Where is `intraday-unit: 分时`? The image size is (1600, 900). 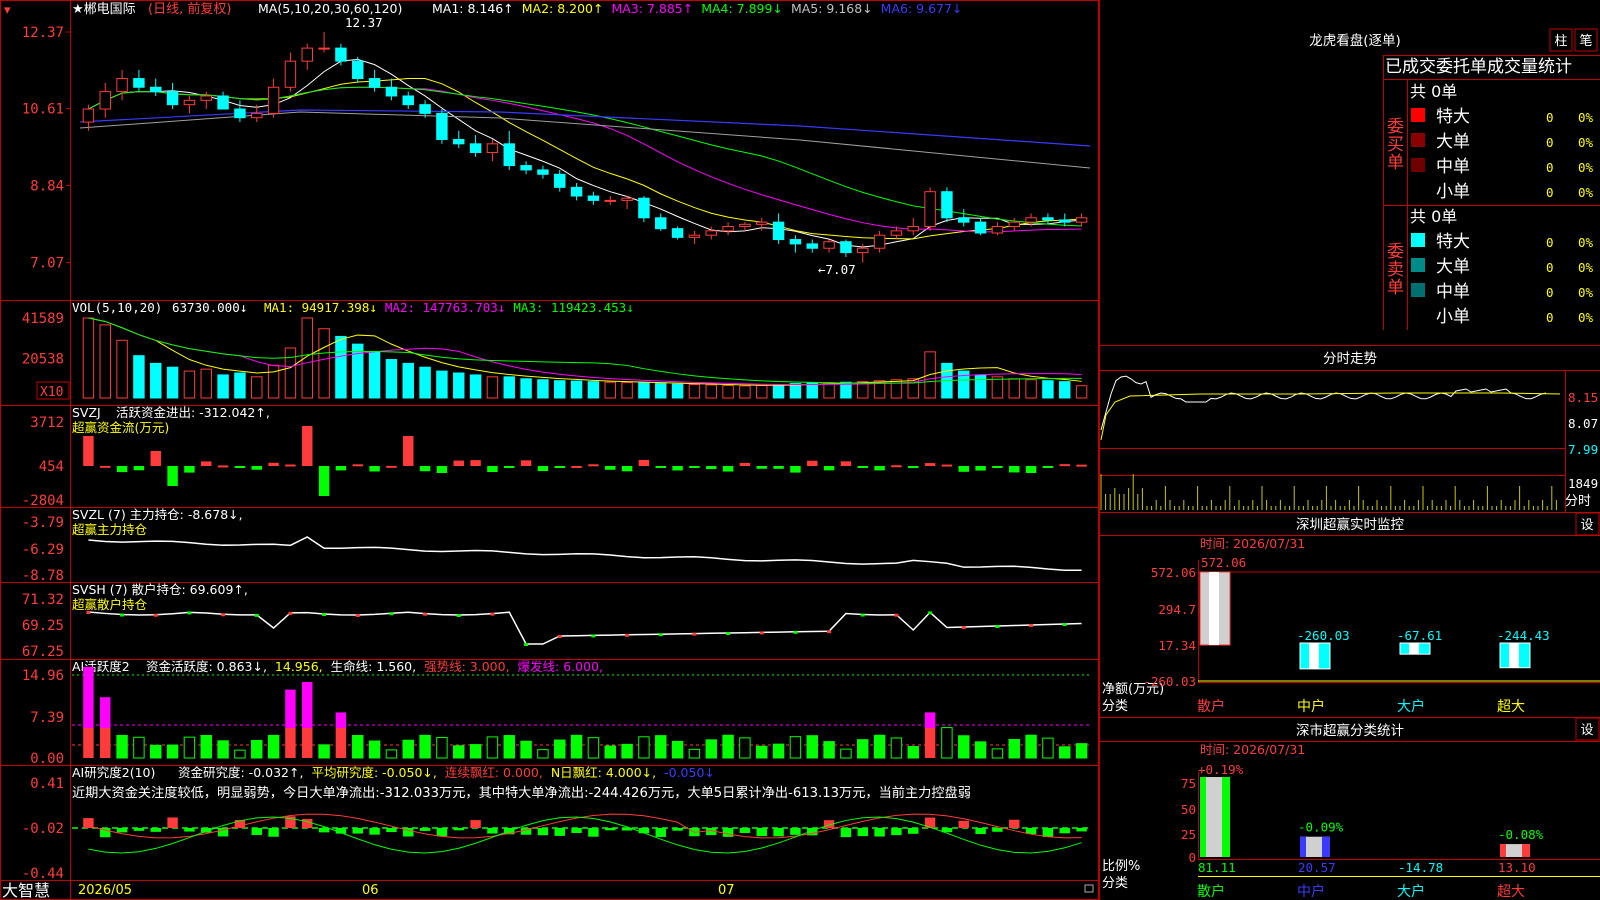
intraday-unit: 分时 is located at coordinates (1578, 501).